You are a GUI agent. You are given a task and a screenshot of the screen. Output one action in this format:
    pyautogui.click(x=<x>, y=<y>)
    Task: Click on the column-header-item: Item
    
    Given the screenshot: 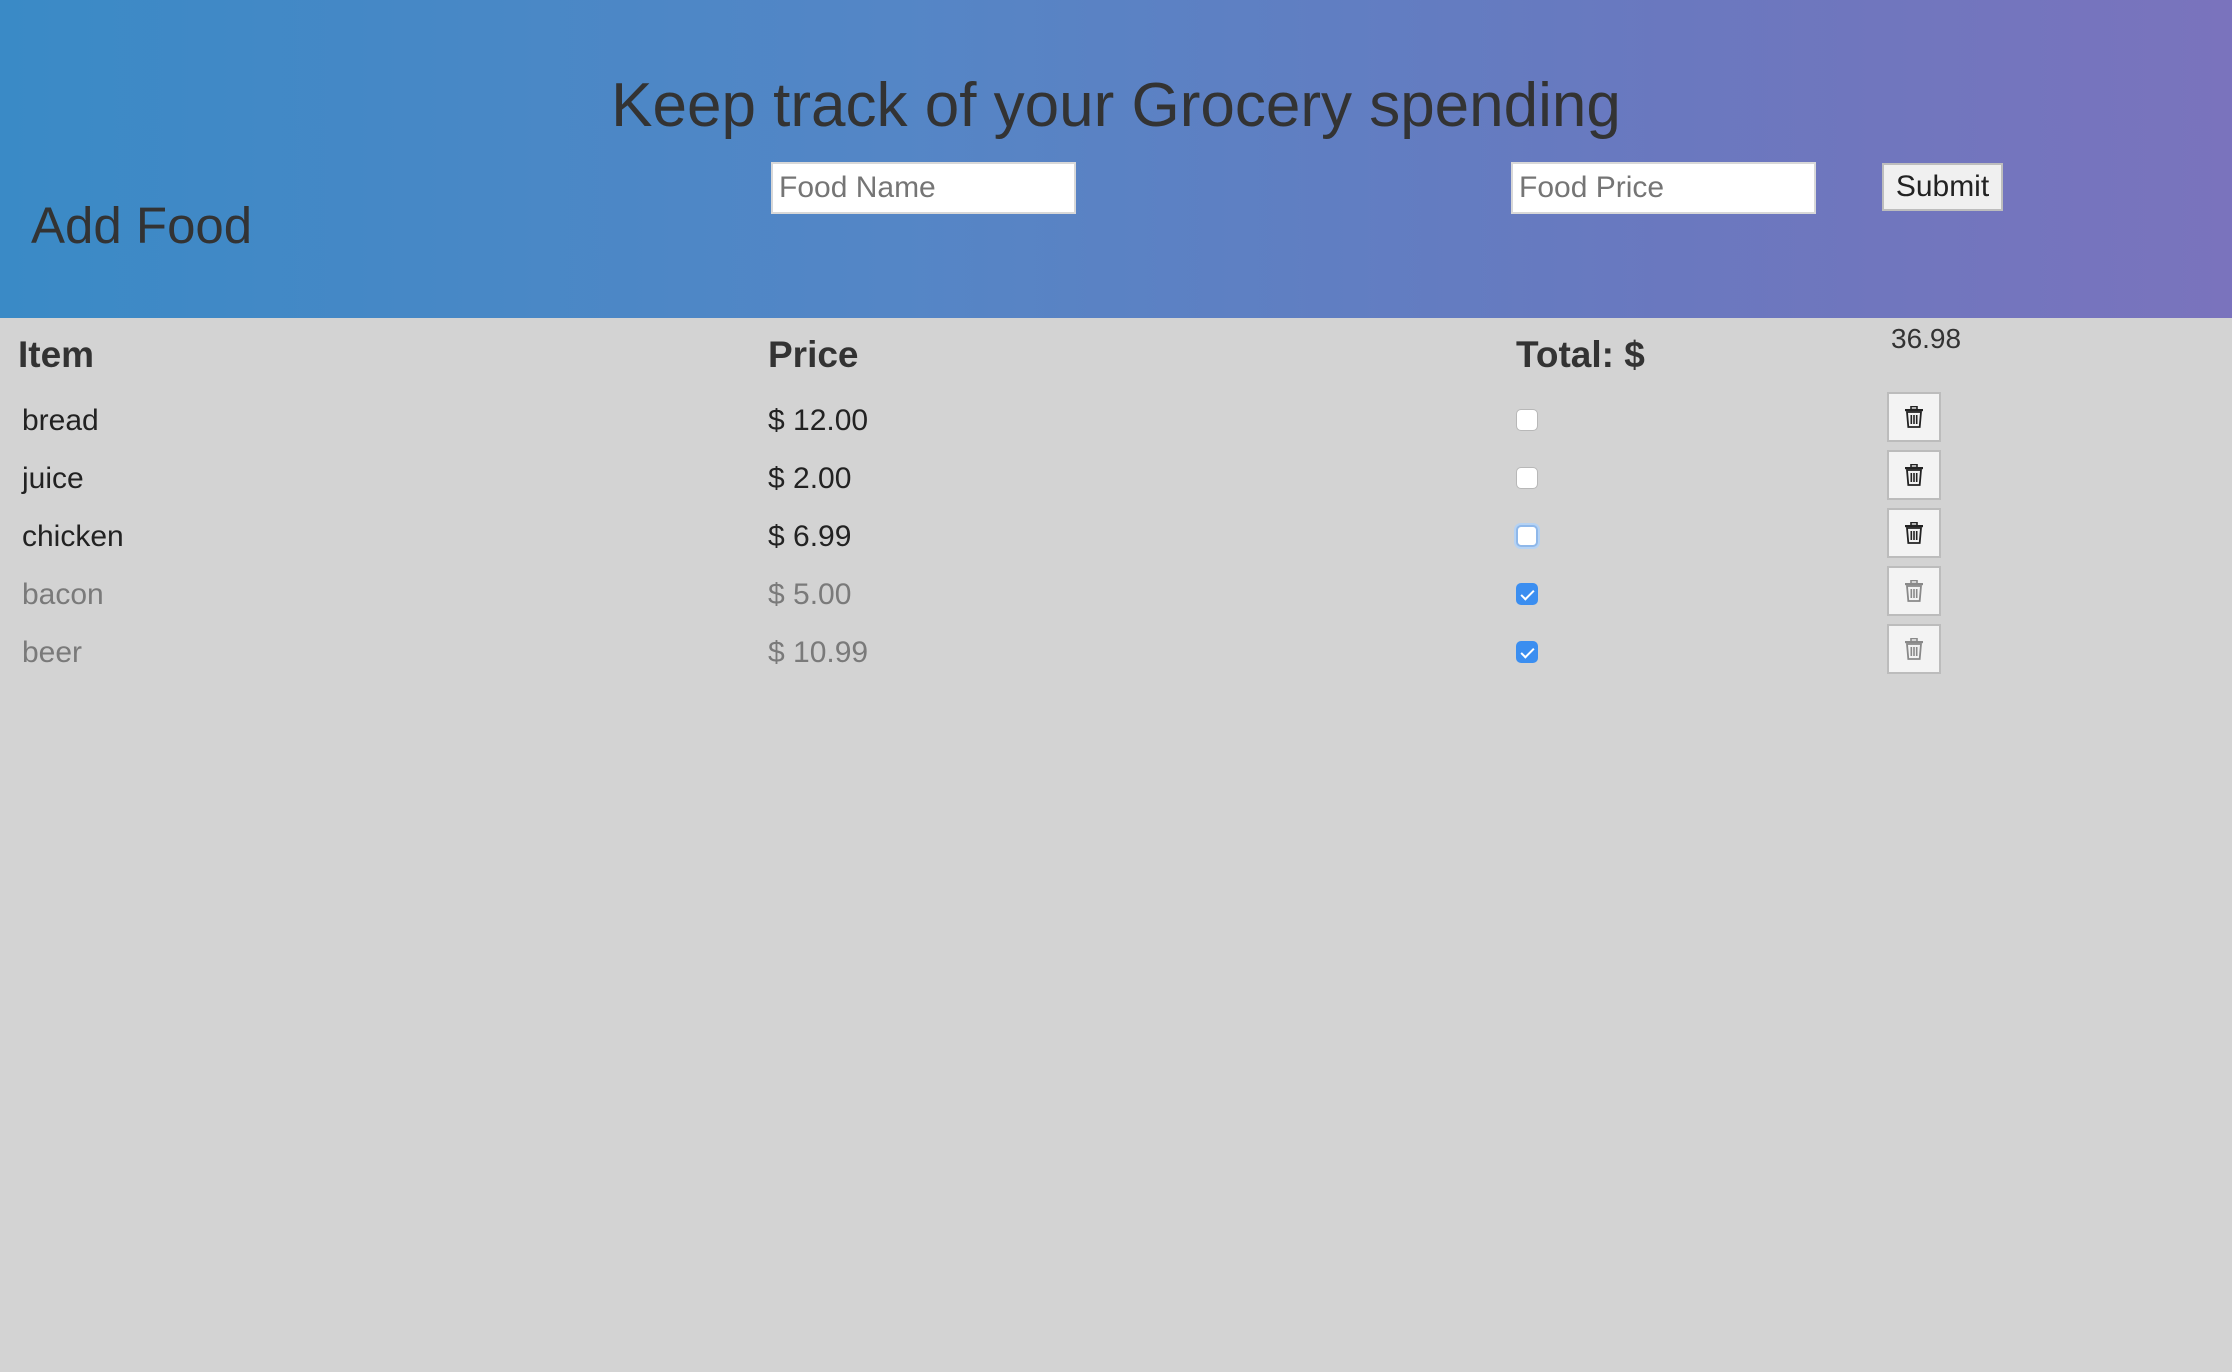 What is the action you would take?
    pyautogui.click(x=56, y=354)
    